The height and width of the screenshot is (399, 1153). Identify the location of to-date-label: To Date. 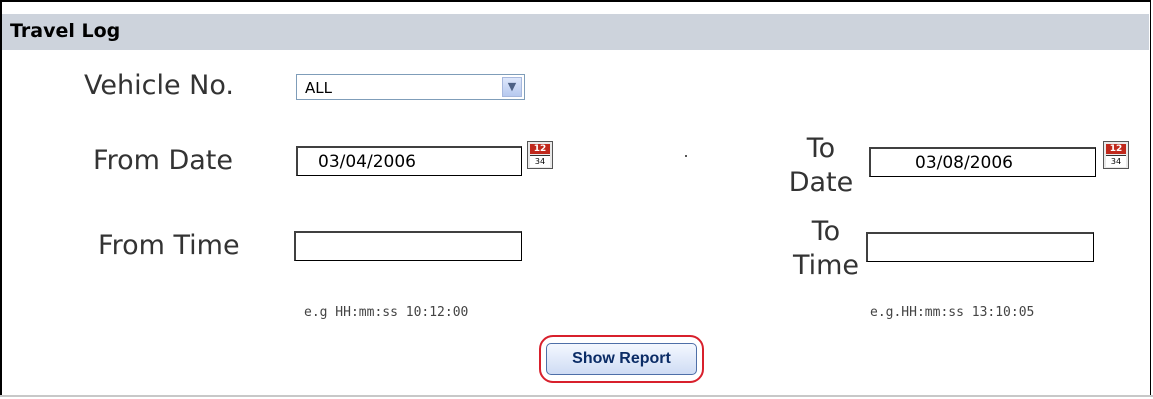
(821, 166).